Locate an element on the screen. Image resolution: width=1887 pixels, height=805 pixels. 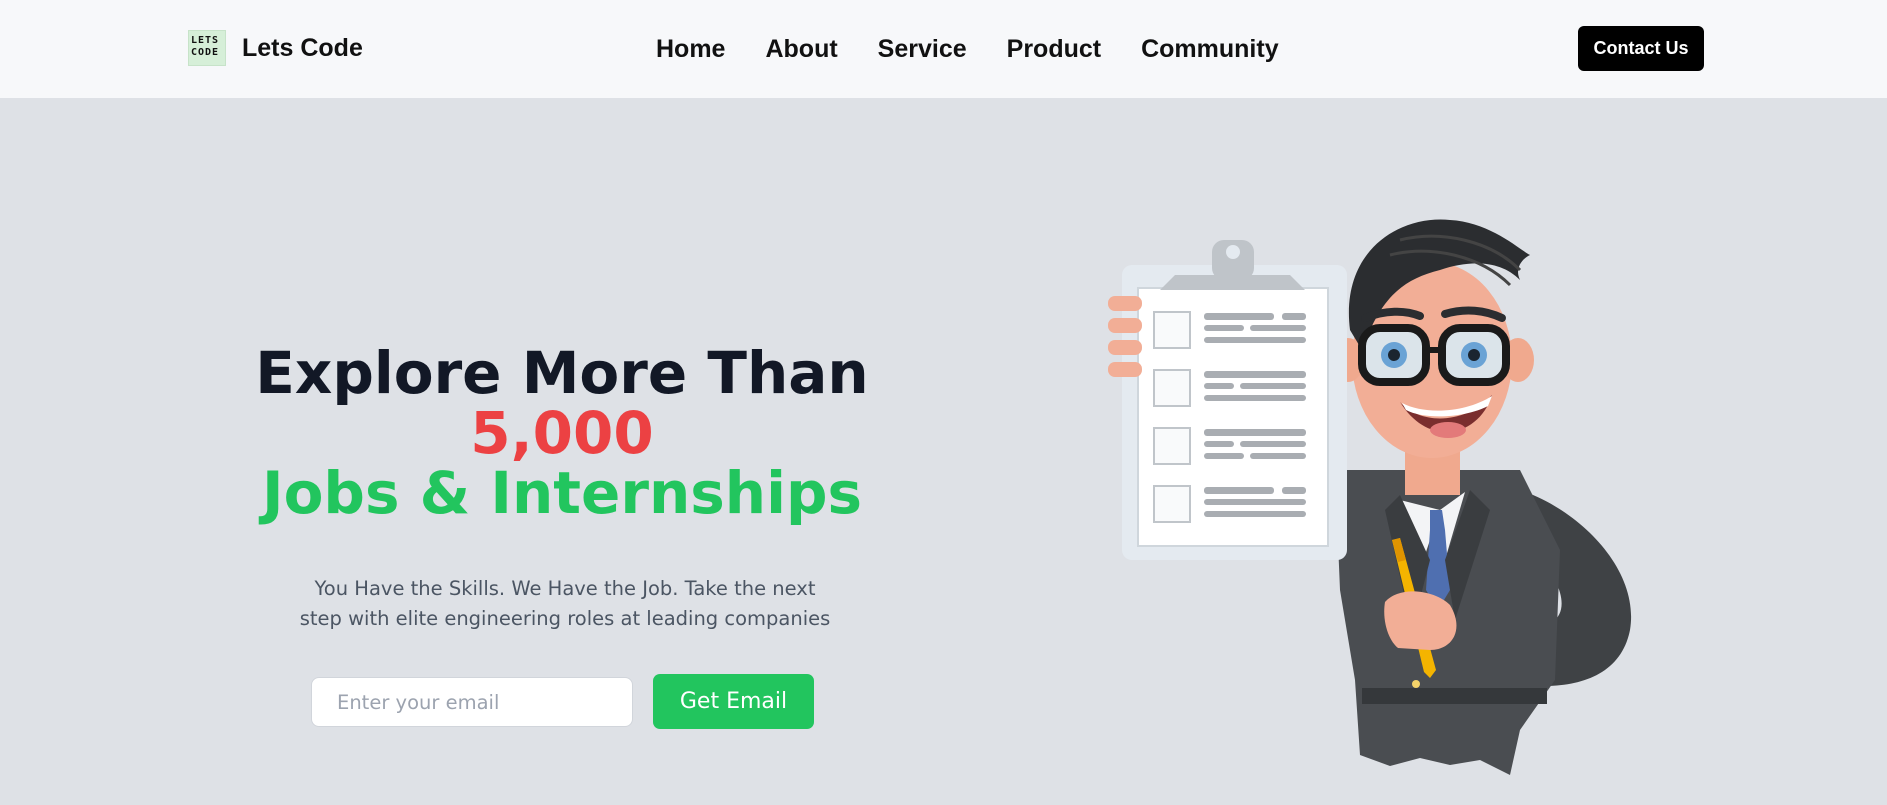
hero-title-highlight: 5,000 is located at coordinates (562, 433).